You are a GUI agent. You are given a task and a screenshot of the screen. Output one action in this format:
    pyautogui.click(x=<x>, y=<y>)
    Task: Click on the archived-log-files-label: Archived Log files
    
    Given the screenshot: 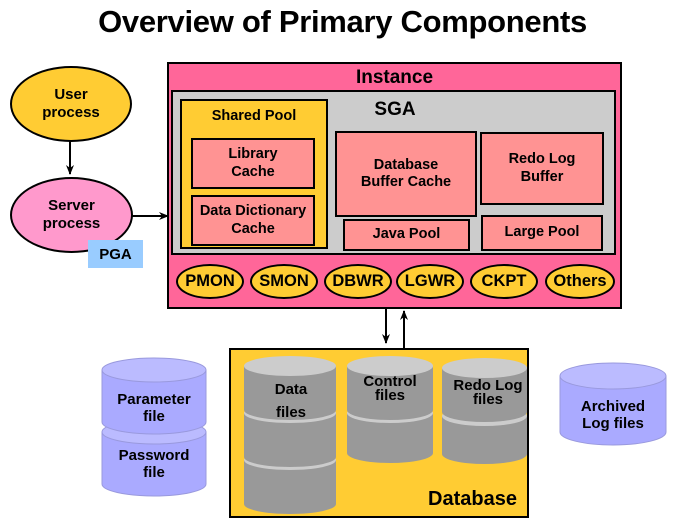 What is the action you would take?
    pyautogui.click(x=613, y=415)
    